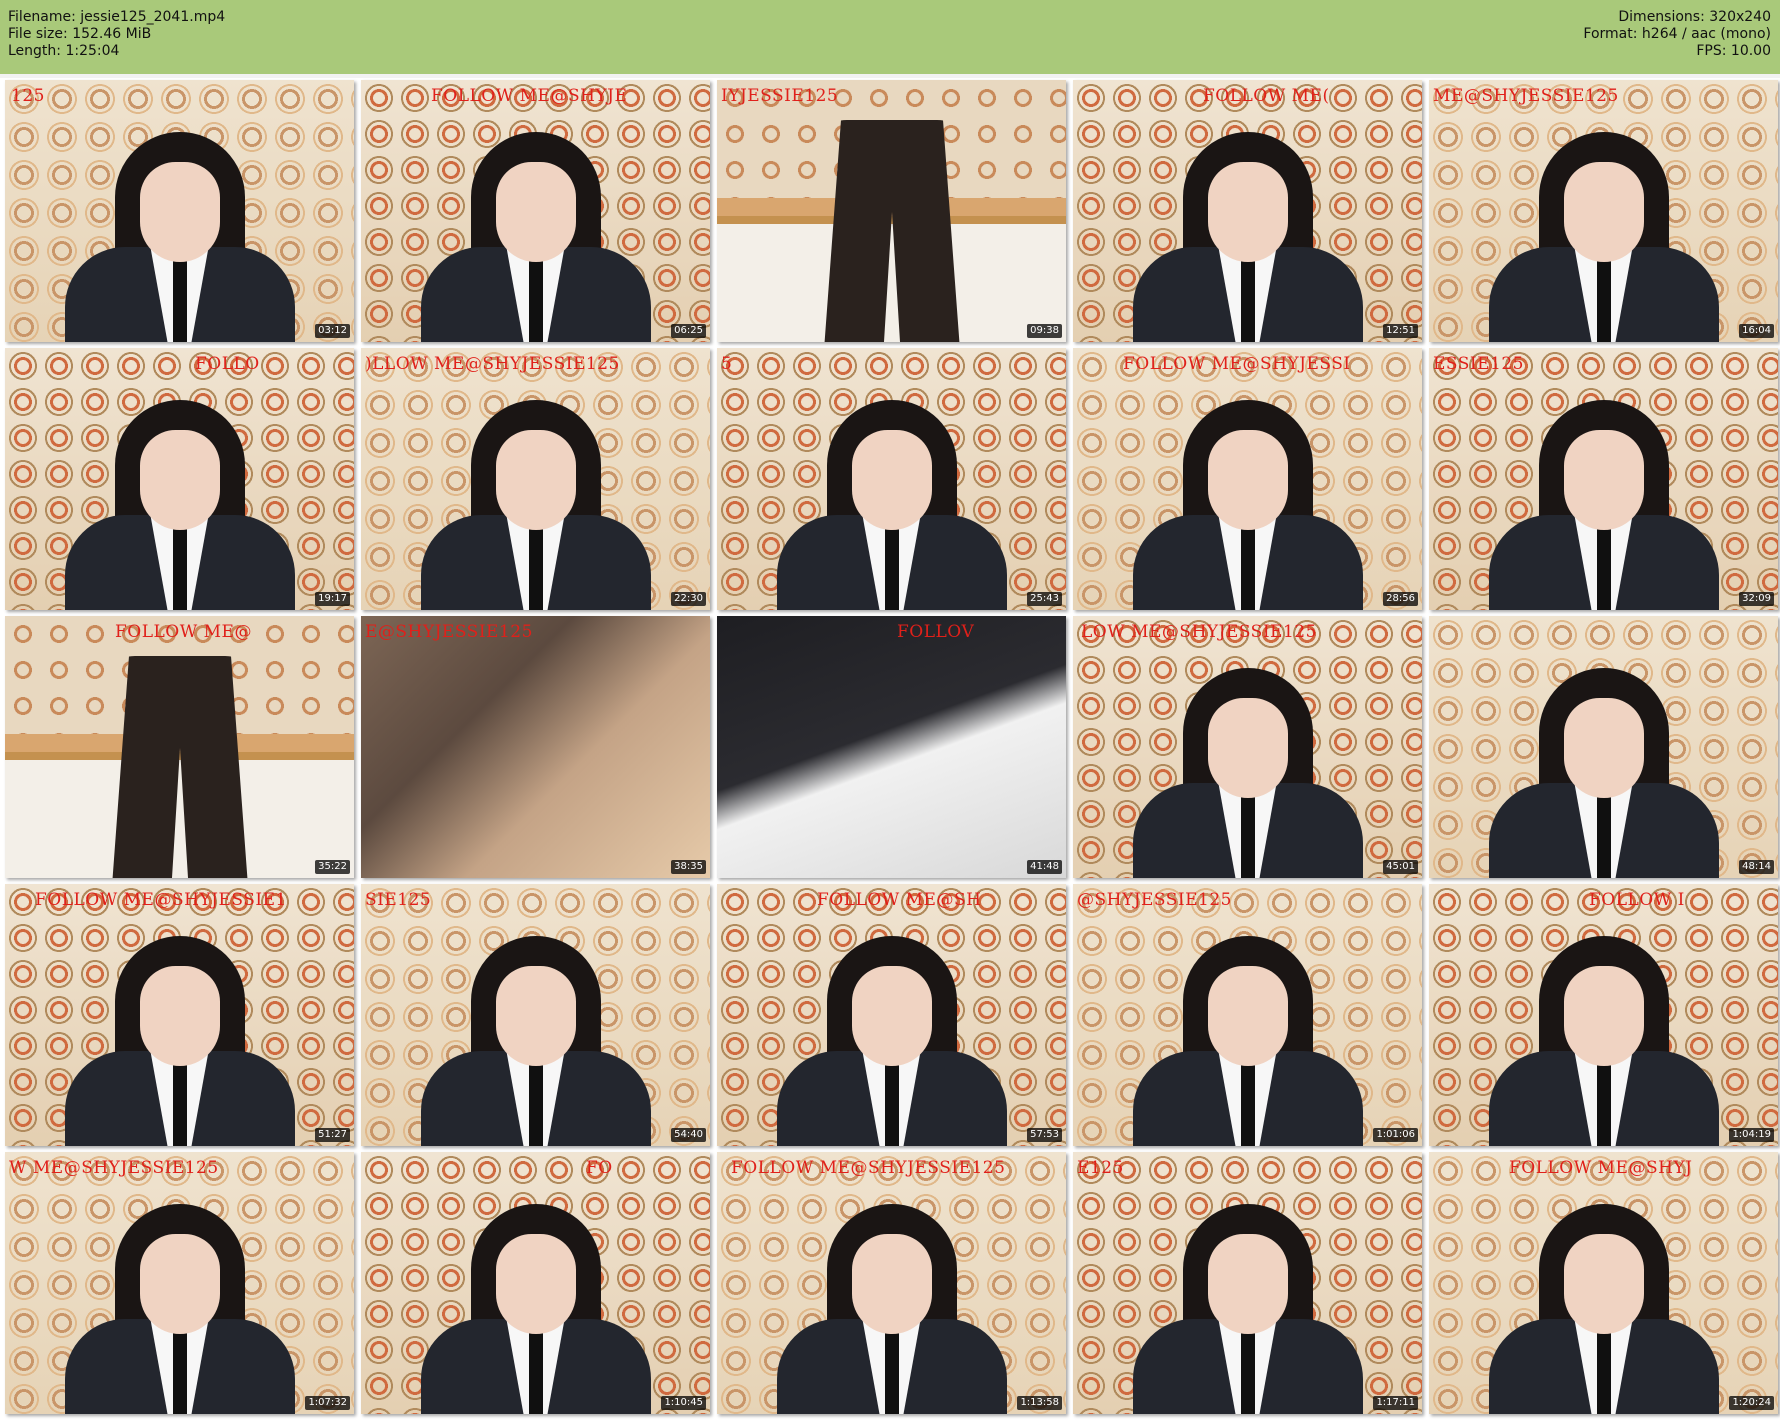 Image resolution: width=1780 pixels, height=1423 pixels. Describe the element at coordinates (1400, 867) in the screenshot. I see `timestamp-label: 45:01` at that location.